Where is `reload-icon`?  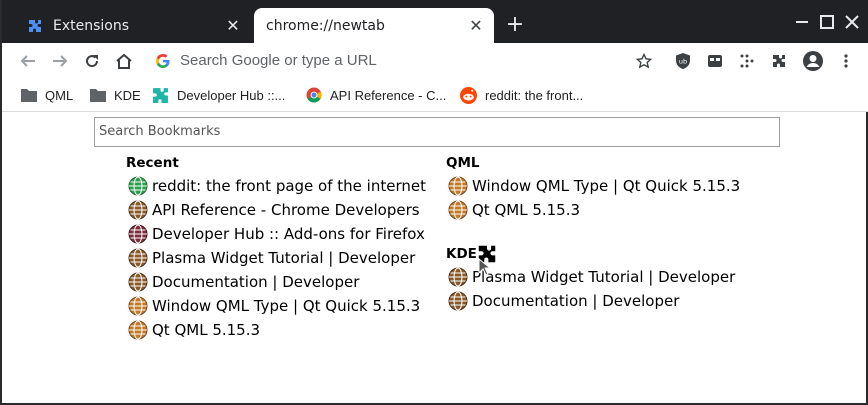 reload-icon is located at coordinates (92, 61).